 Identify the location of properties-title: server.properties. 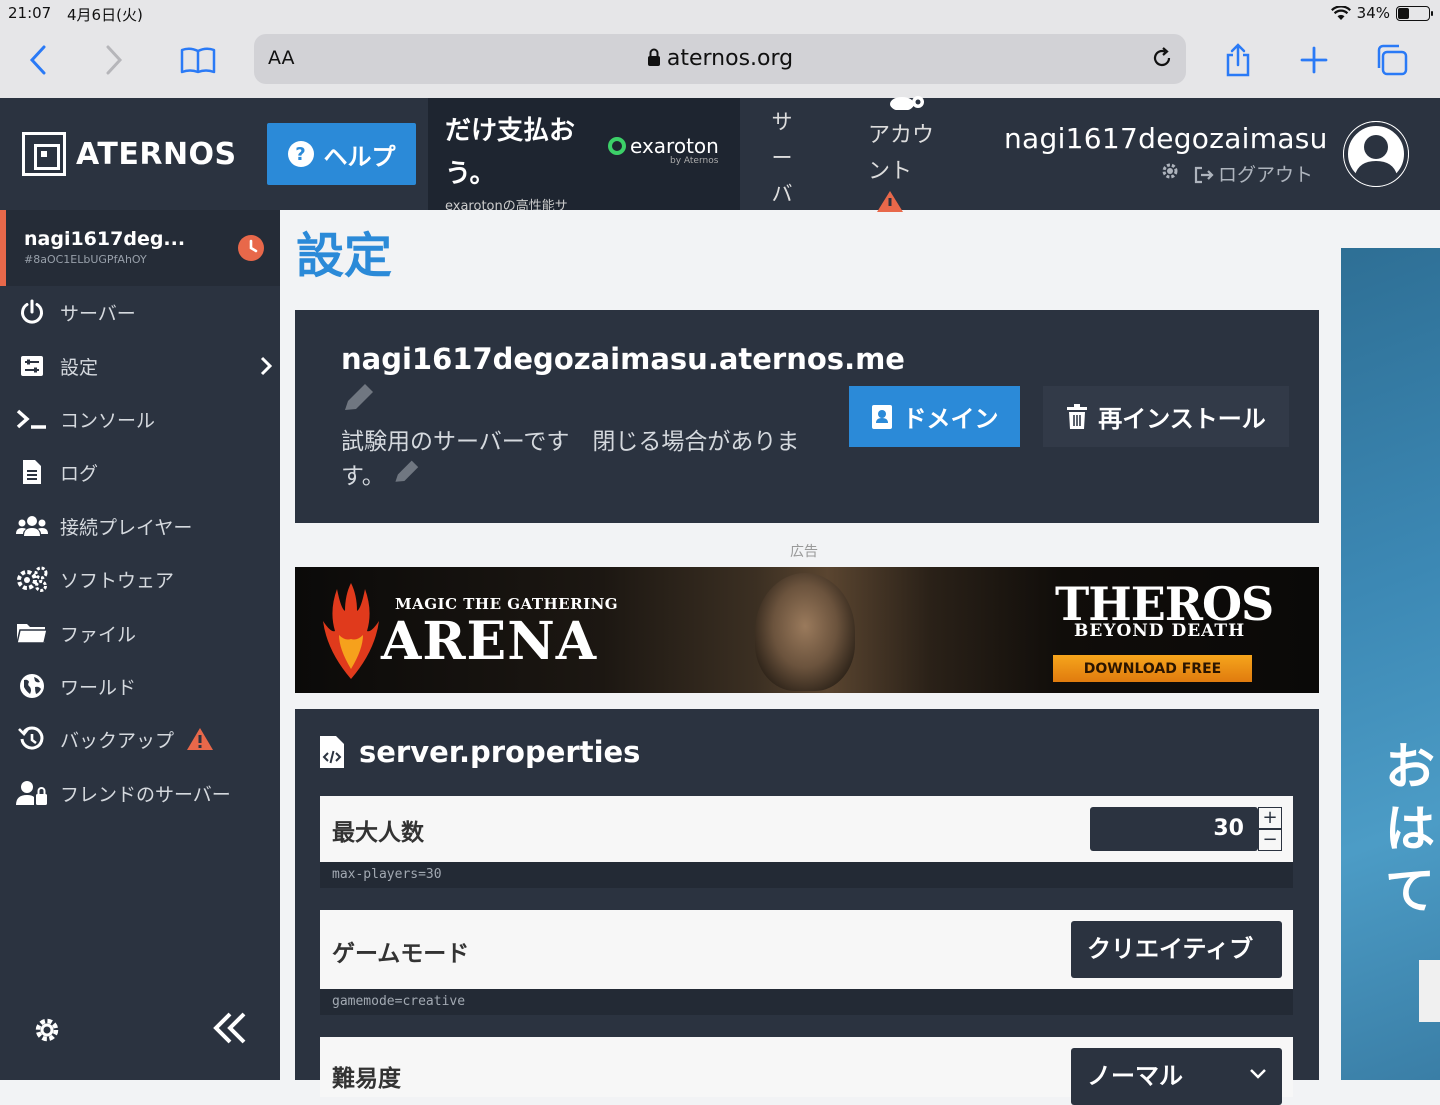
(479, 752).